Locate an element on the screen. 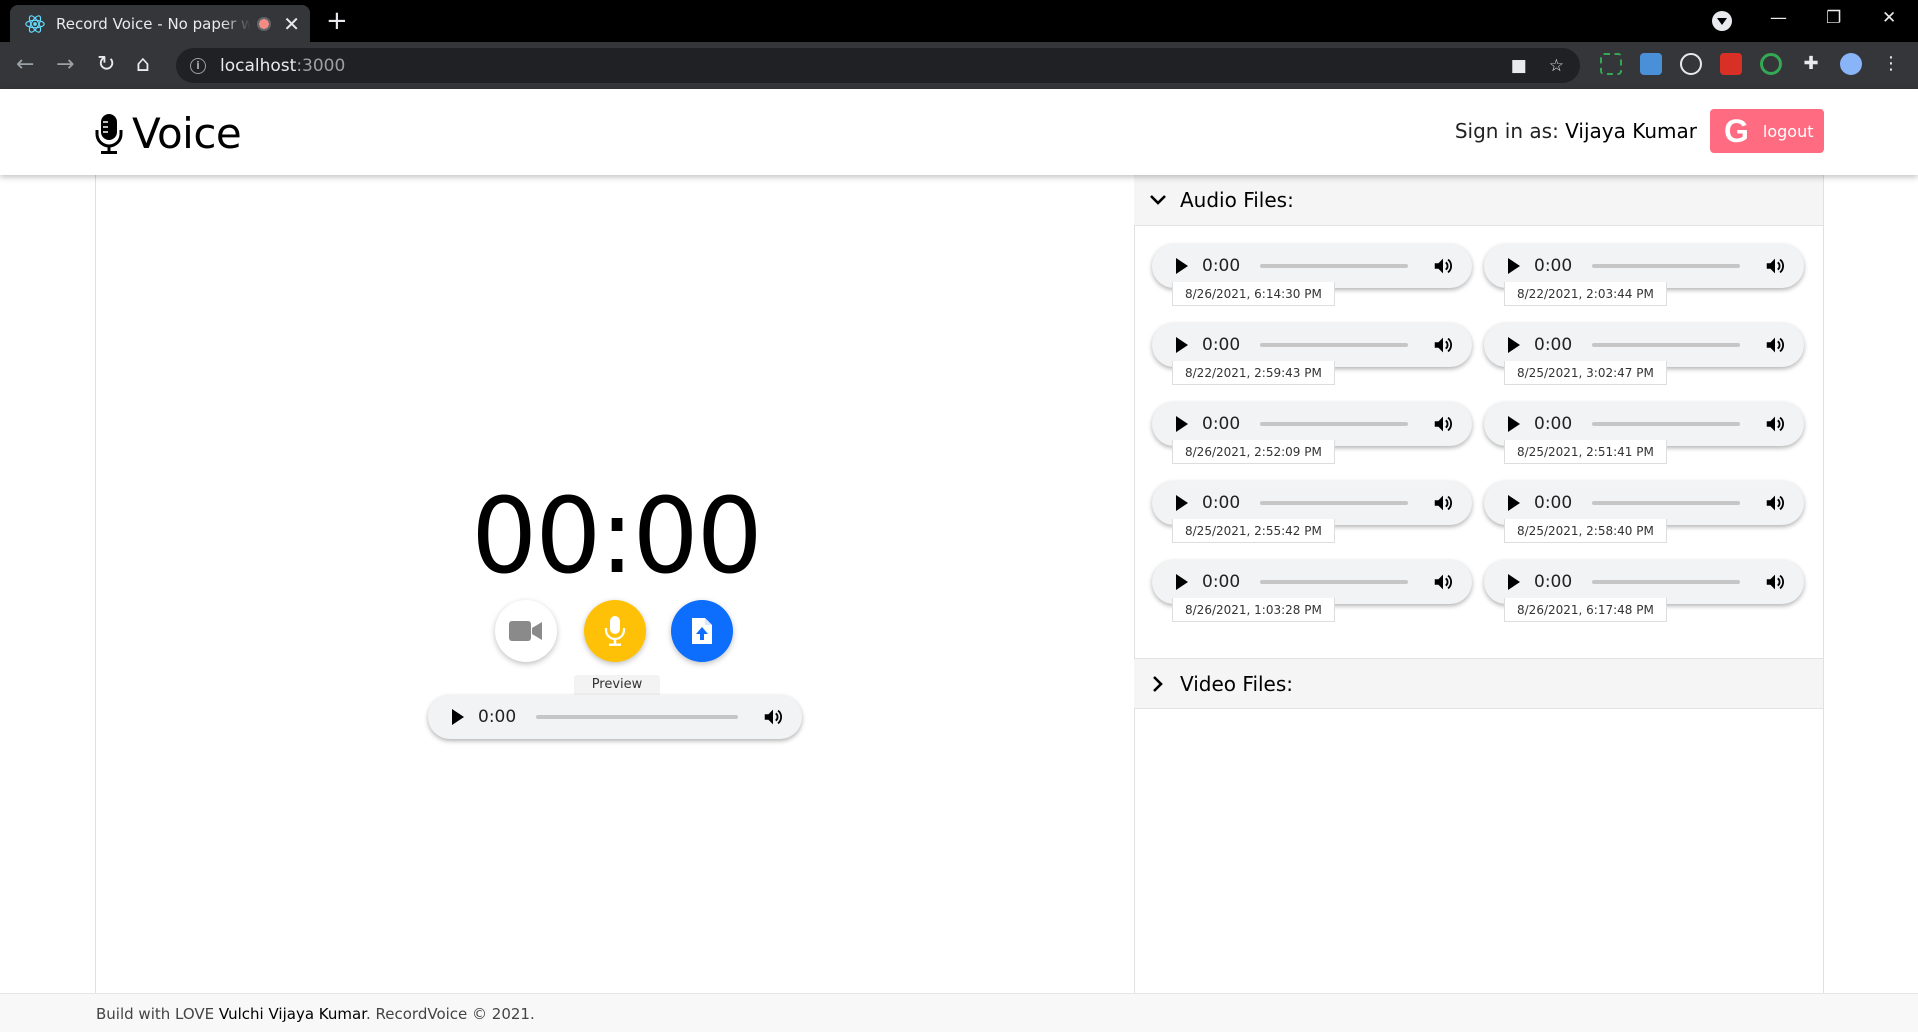  restore-icon: ❐ is located at coordinates (1833, 18).